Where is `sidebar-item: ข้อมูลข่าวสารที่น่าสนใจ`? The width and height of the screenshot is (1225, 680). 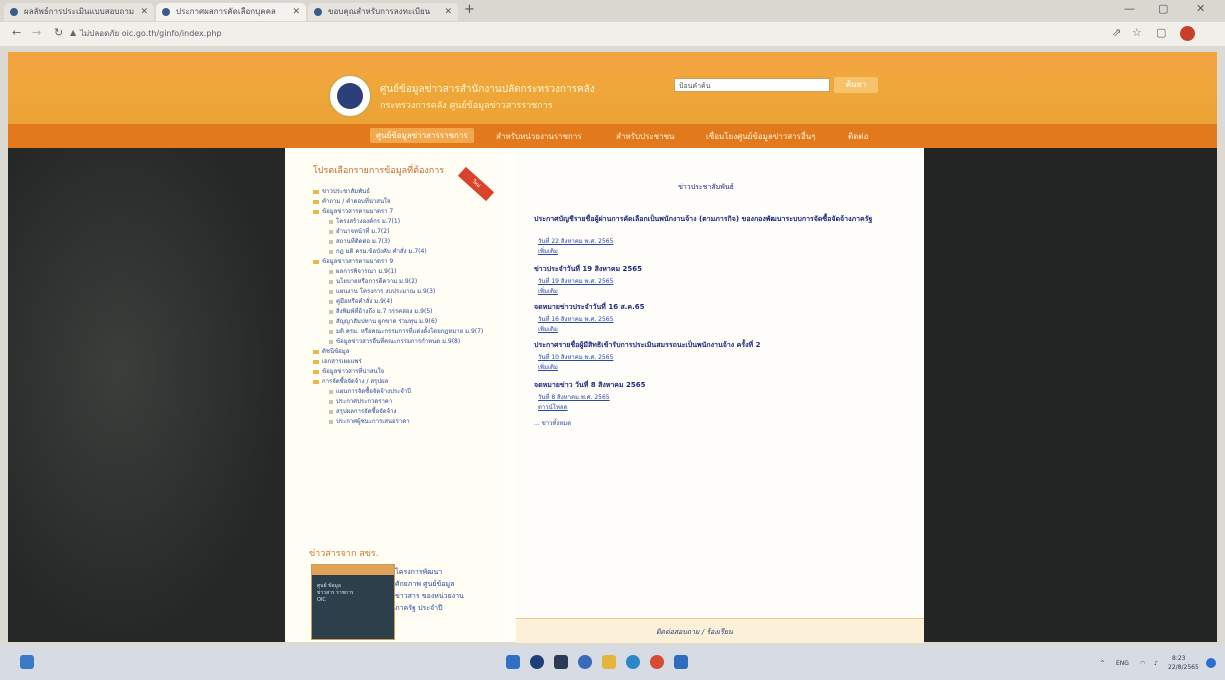 sidebar-item: ข้อมูลข่าวสารที่น่าสนใจ is located at coordinates (348, 371).